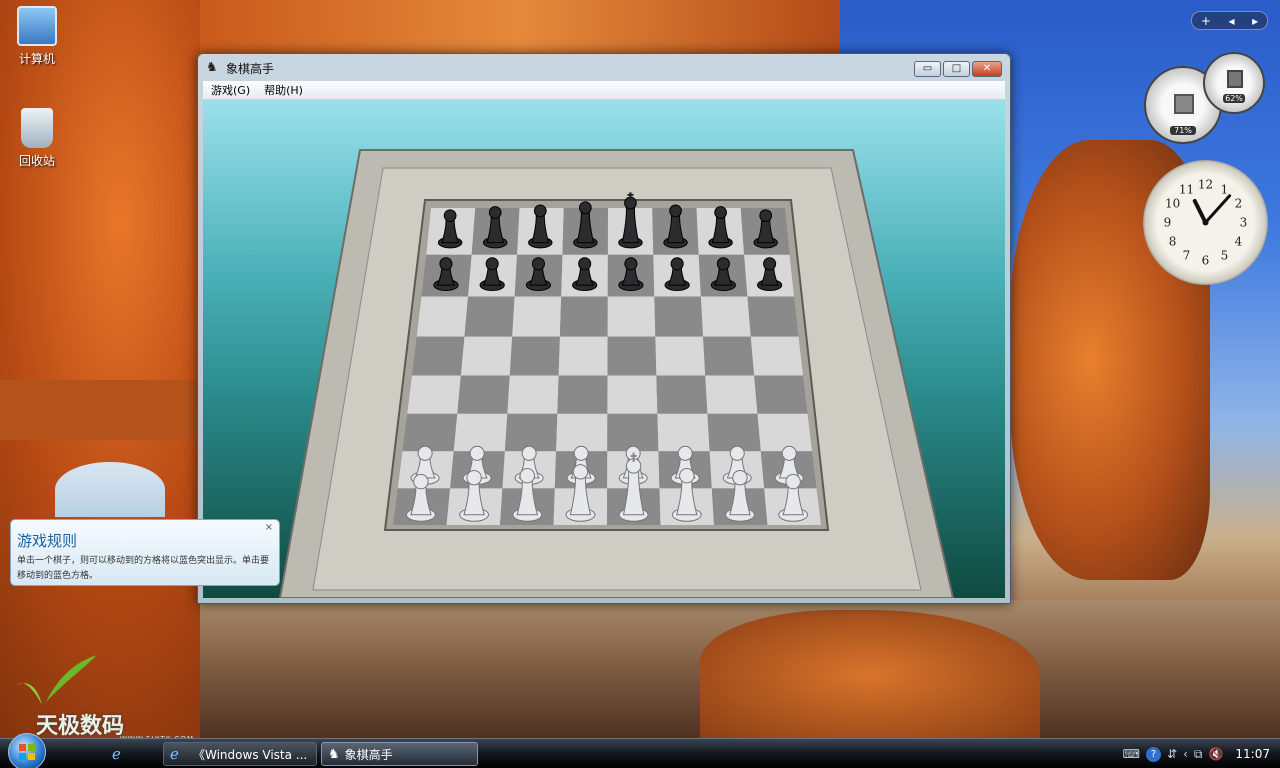 The height and width of the screenshot is (768, 1280). What do you see at coordinates (1225, 190) in the screenshot?
I see `clock-number: 1` at bounding box center [1225, 190].